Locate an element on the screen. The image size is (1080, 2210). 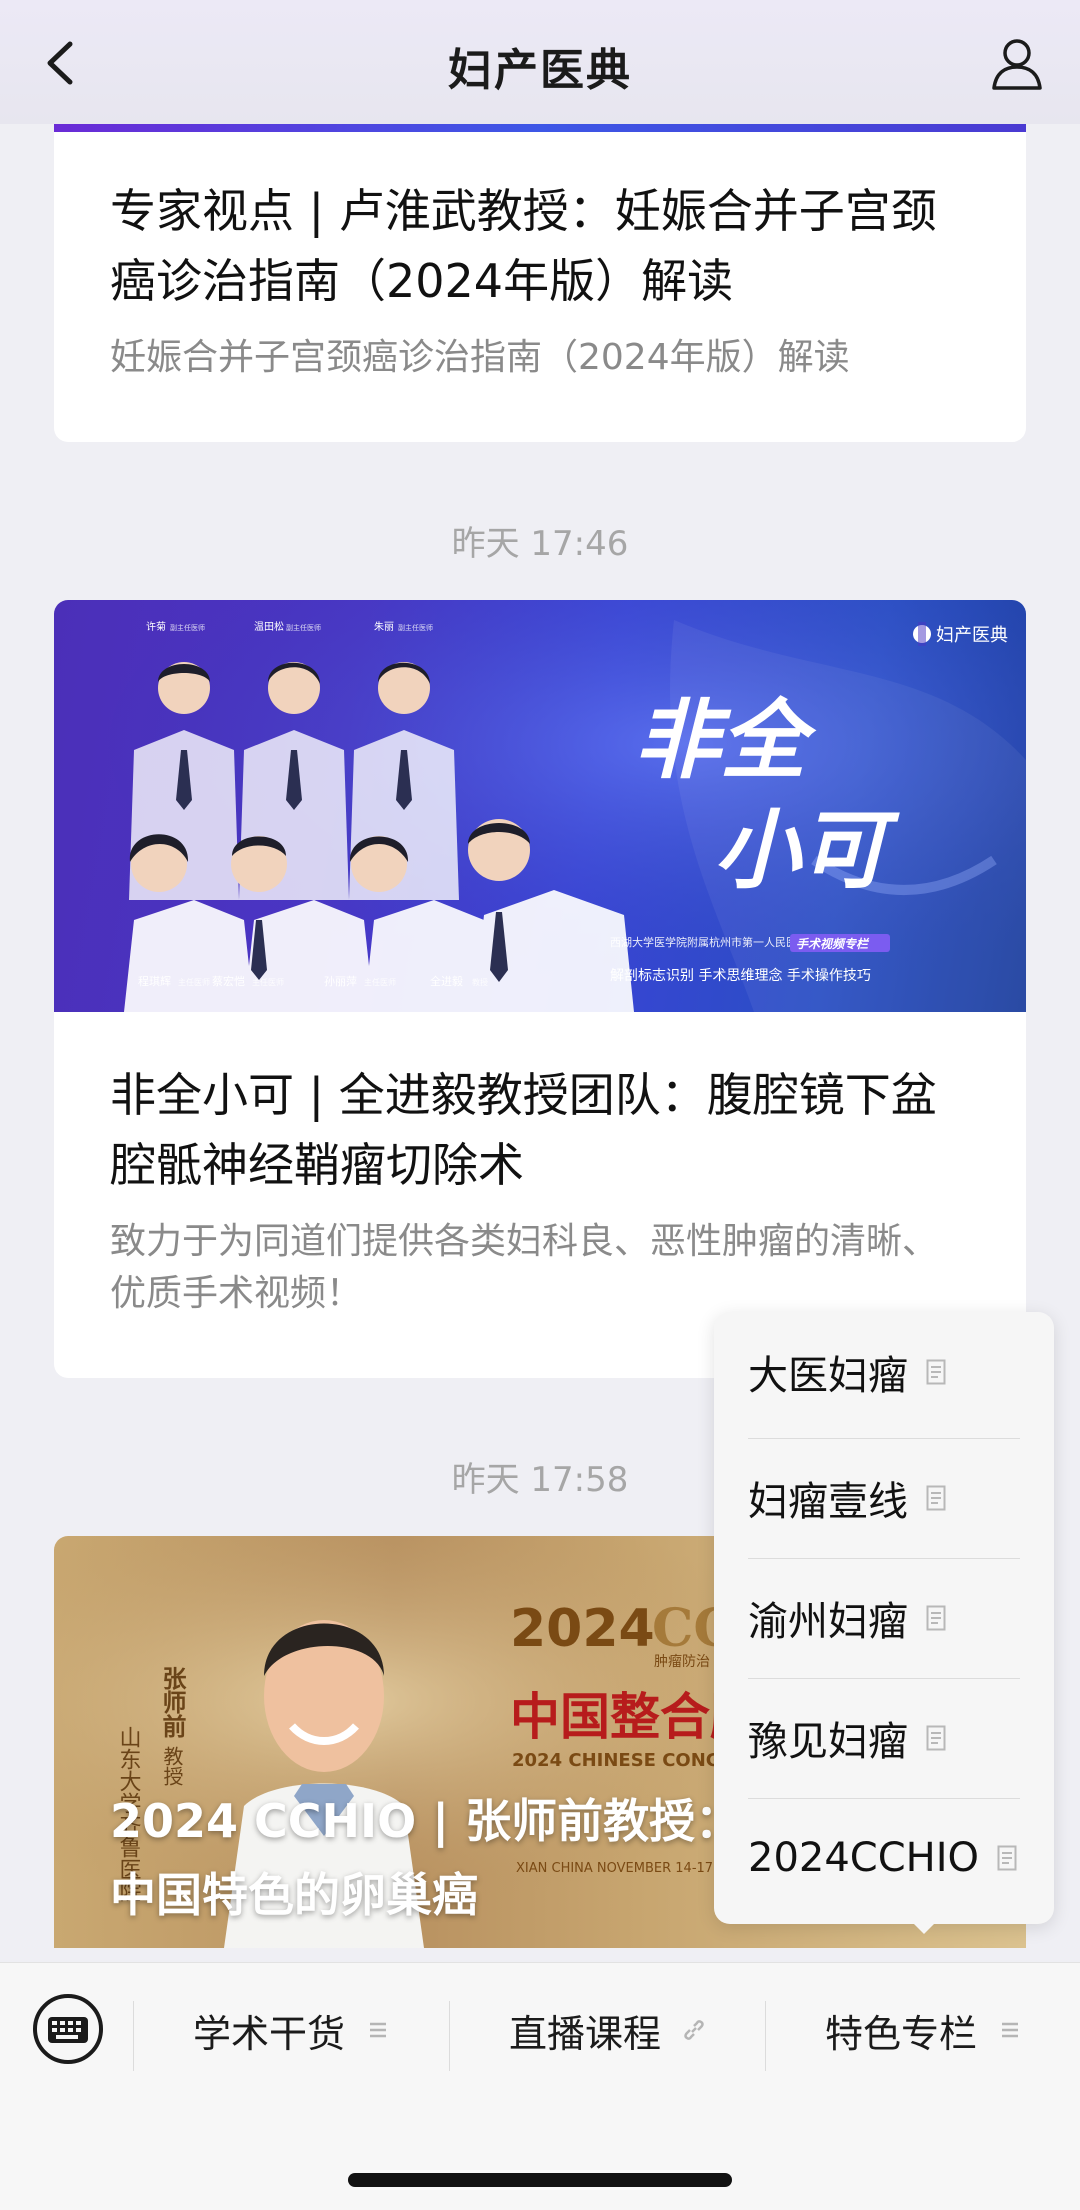
cover-sub-logo: 肿瘤防治 is located at coordinates (682, 1661).